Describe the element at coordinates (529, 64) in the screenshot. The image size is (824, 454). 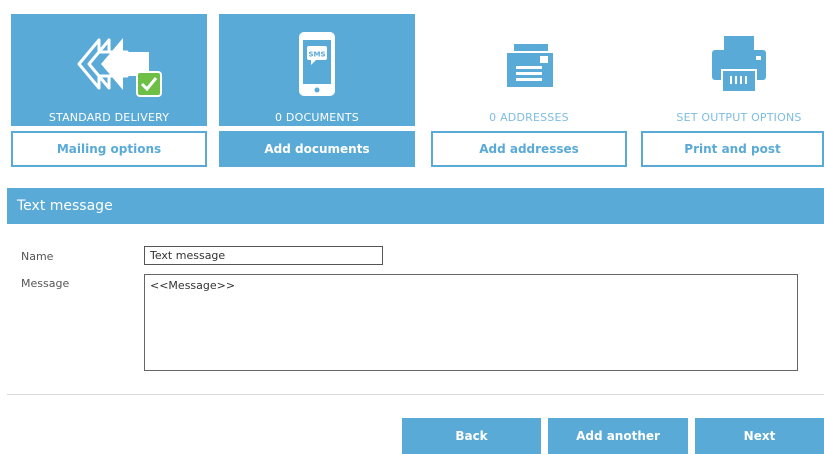
I see `envelopes-icon` at that location.